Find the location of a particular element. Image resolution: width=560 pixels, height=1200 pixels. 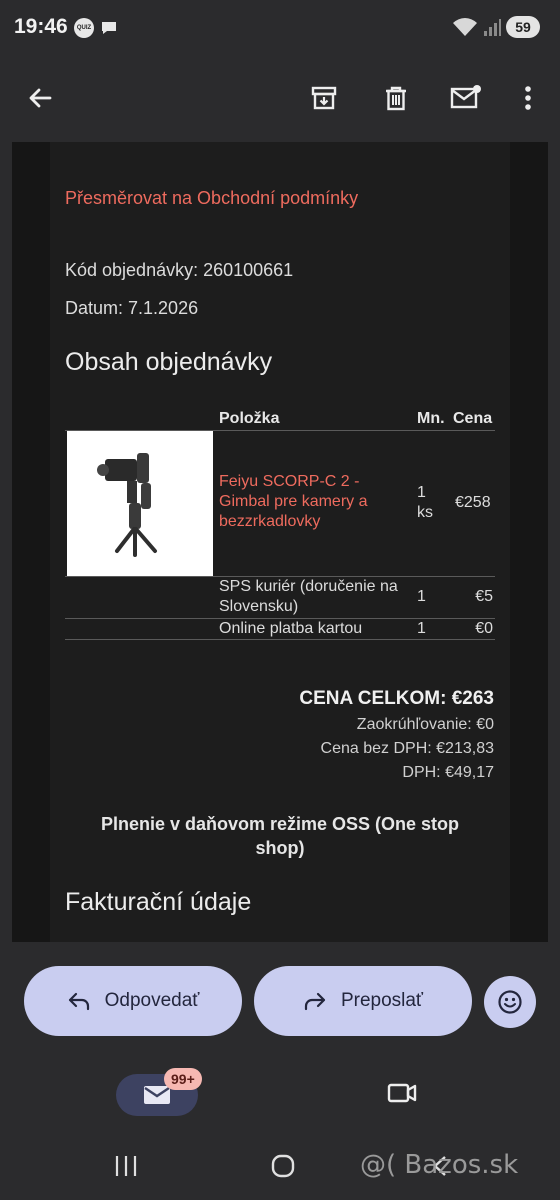

rounding: Zaokrúhľovanie: €0 is located at coordinates (425, 724).